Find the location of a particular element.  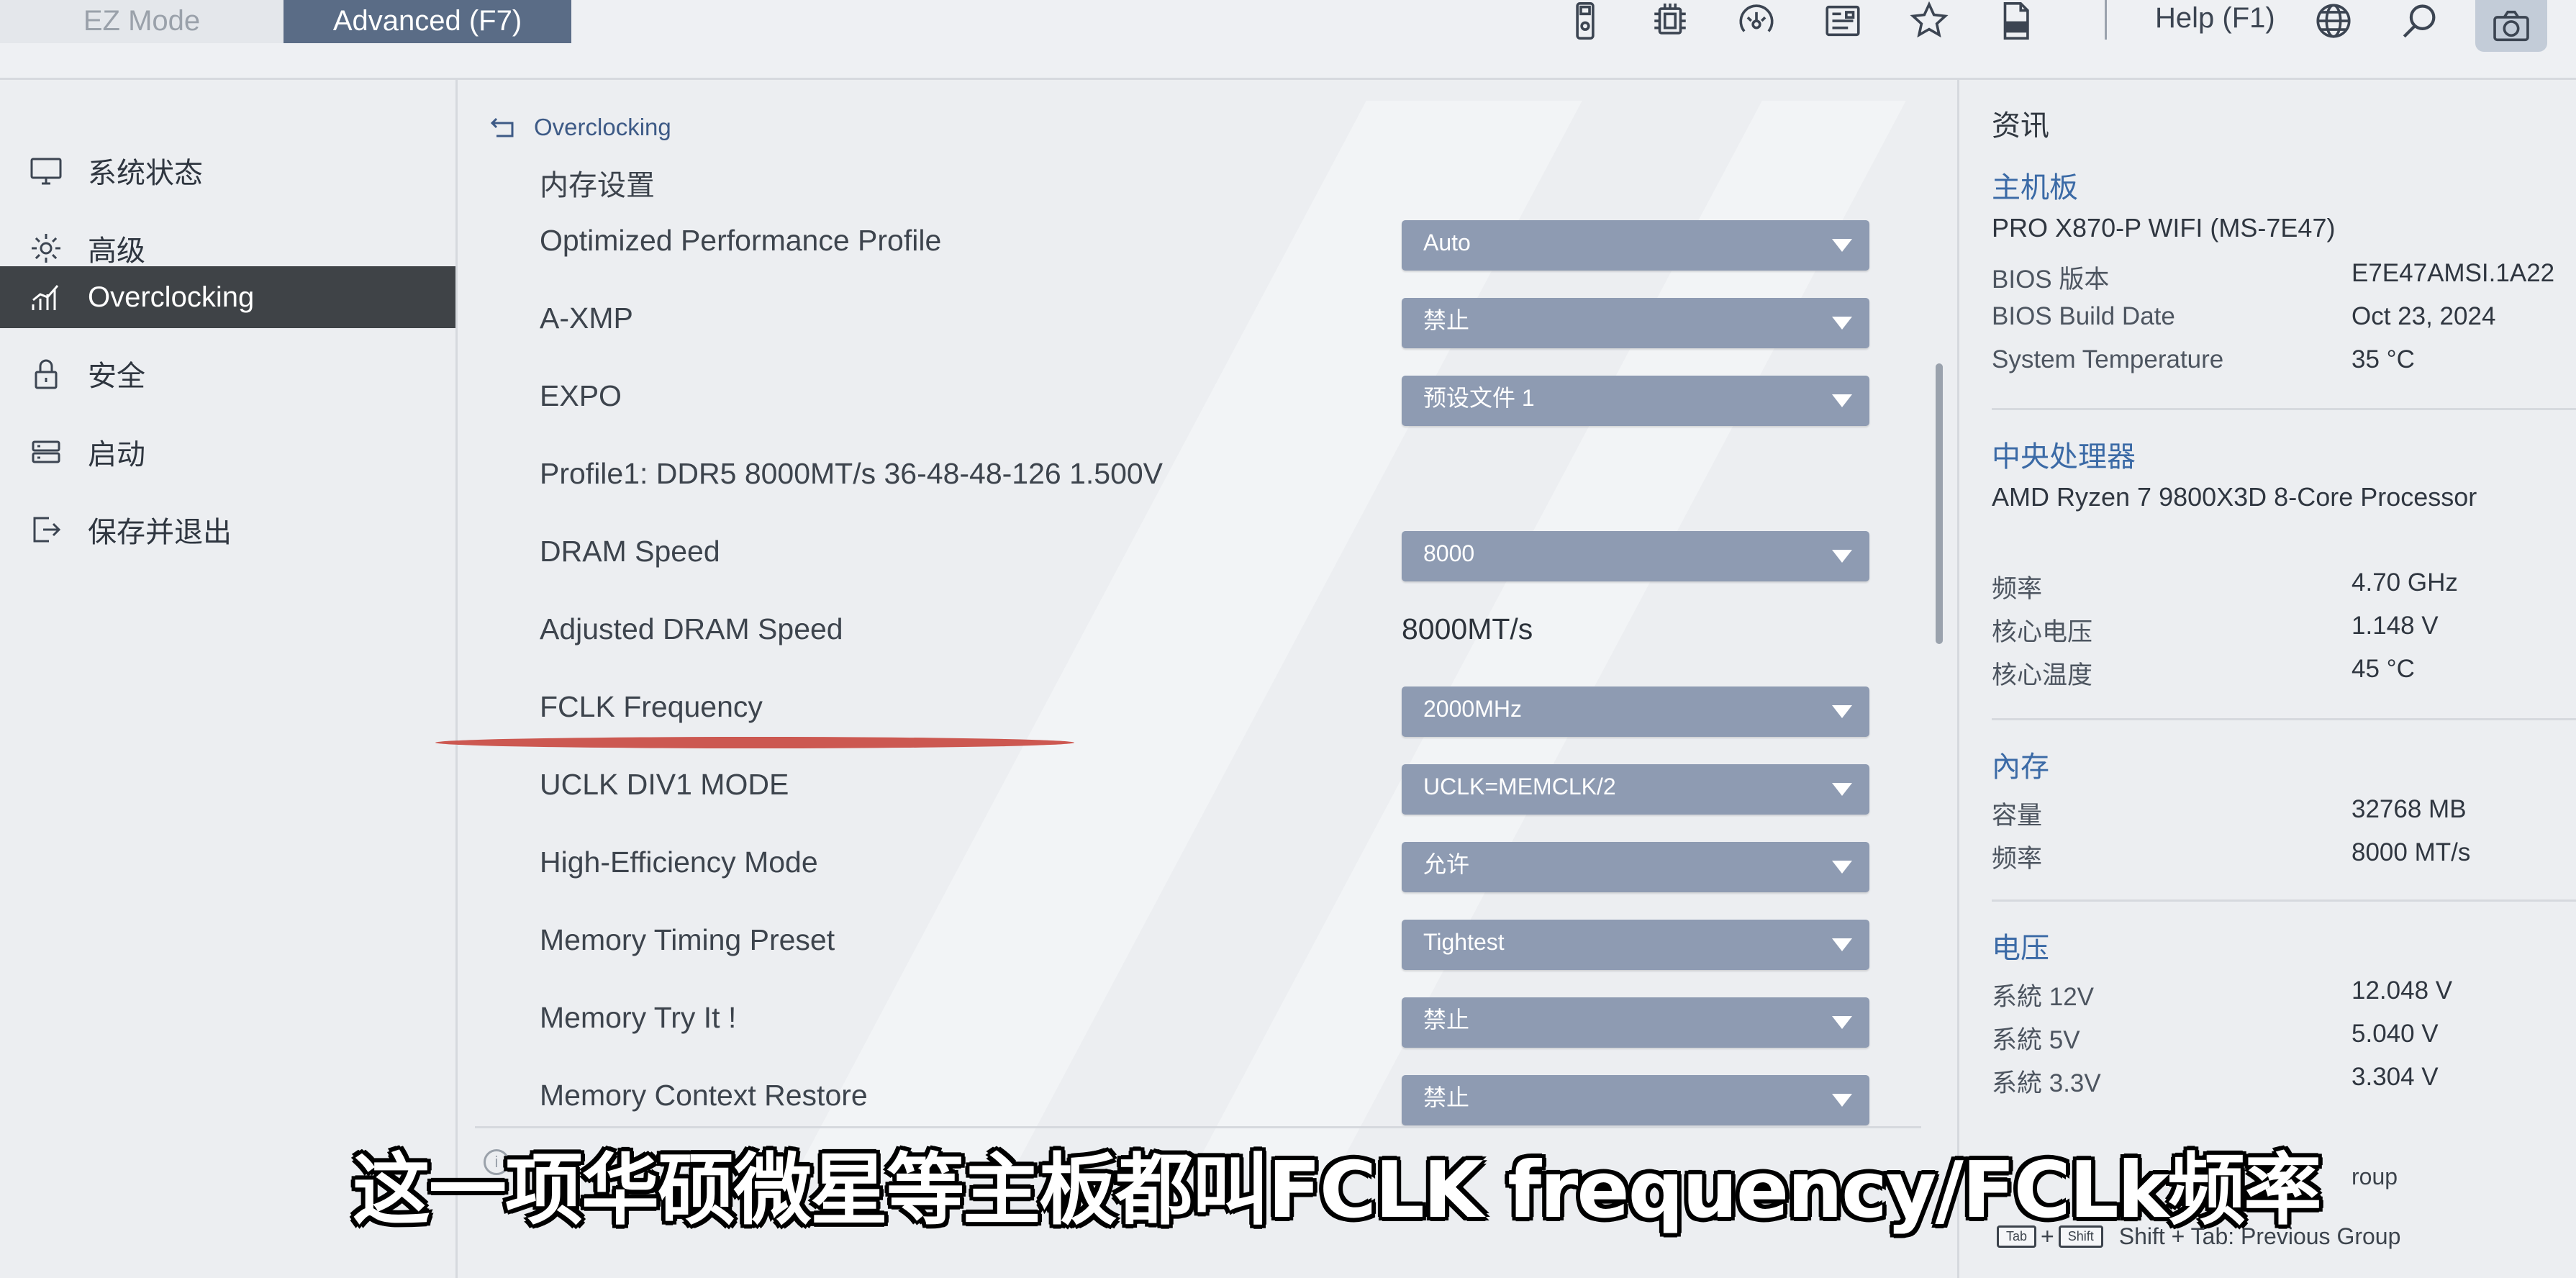

dropdown-value: 2000MHz is located at coordinates (1472, 709).